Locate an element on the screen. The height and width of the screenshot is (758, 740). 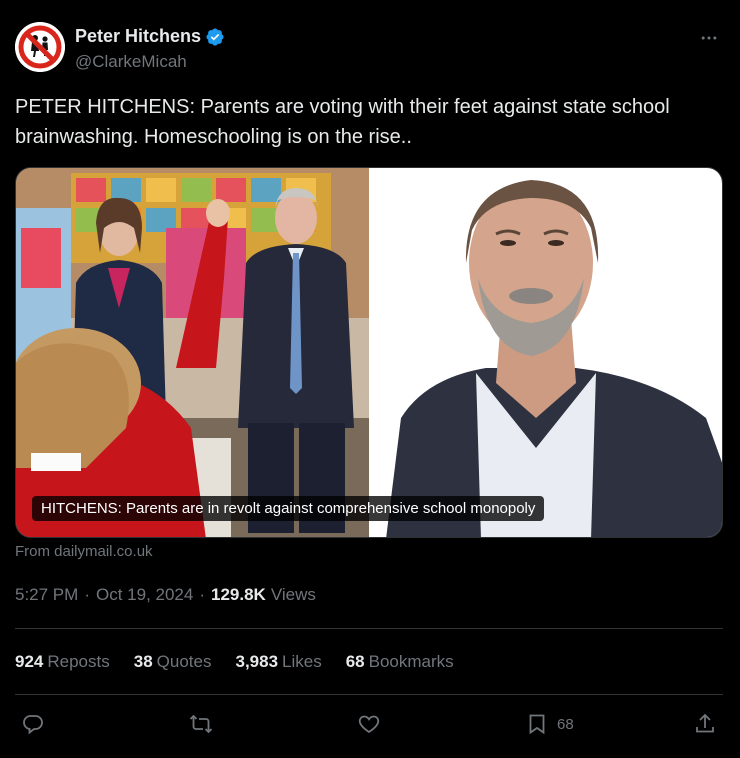
likes-stat: 3,983 Likes is located at coordinates (278, 662).